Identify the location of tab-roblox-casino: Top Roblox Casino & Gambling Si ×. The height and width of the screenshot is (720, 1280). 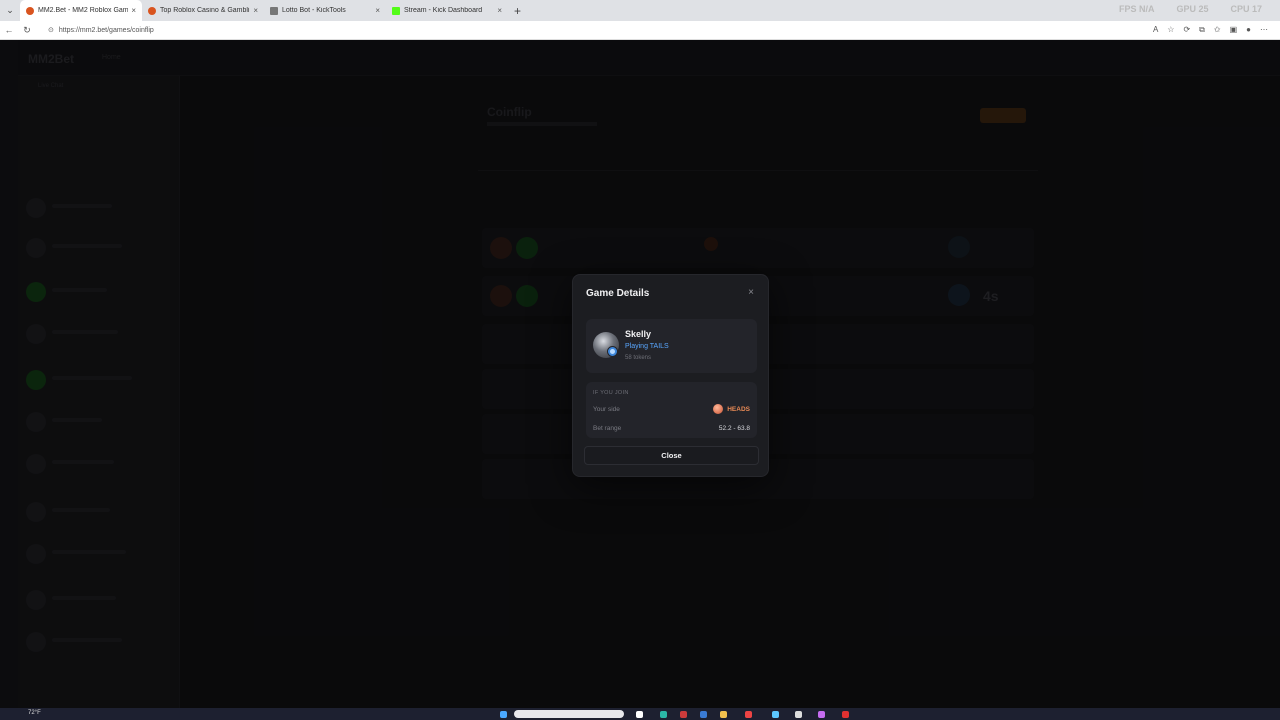
(203, 10).